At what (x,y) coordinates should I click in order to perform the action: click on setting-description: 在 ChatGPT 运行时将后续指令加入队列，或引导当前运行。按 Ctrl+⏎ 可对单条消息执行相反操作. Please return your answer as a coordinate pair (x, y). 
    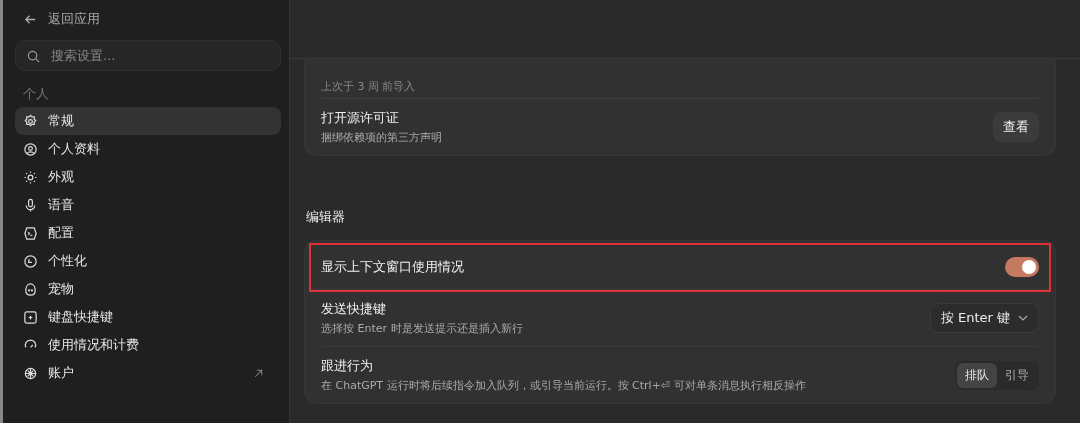
    Looking at the image, I should click on (563, 385).